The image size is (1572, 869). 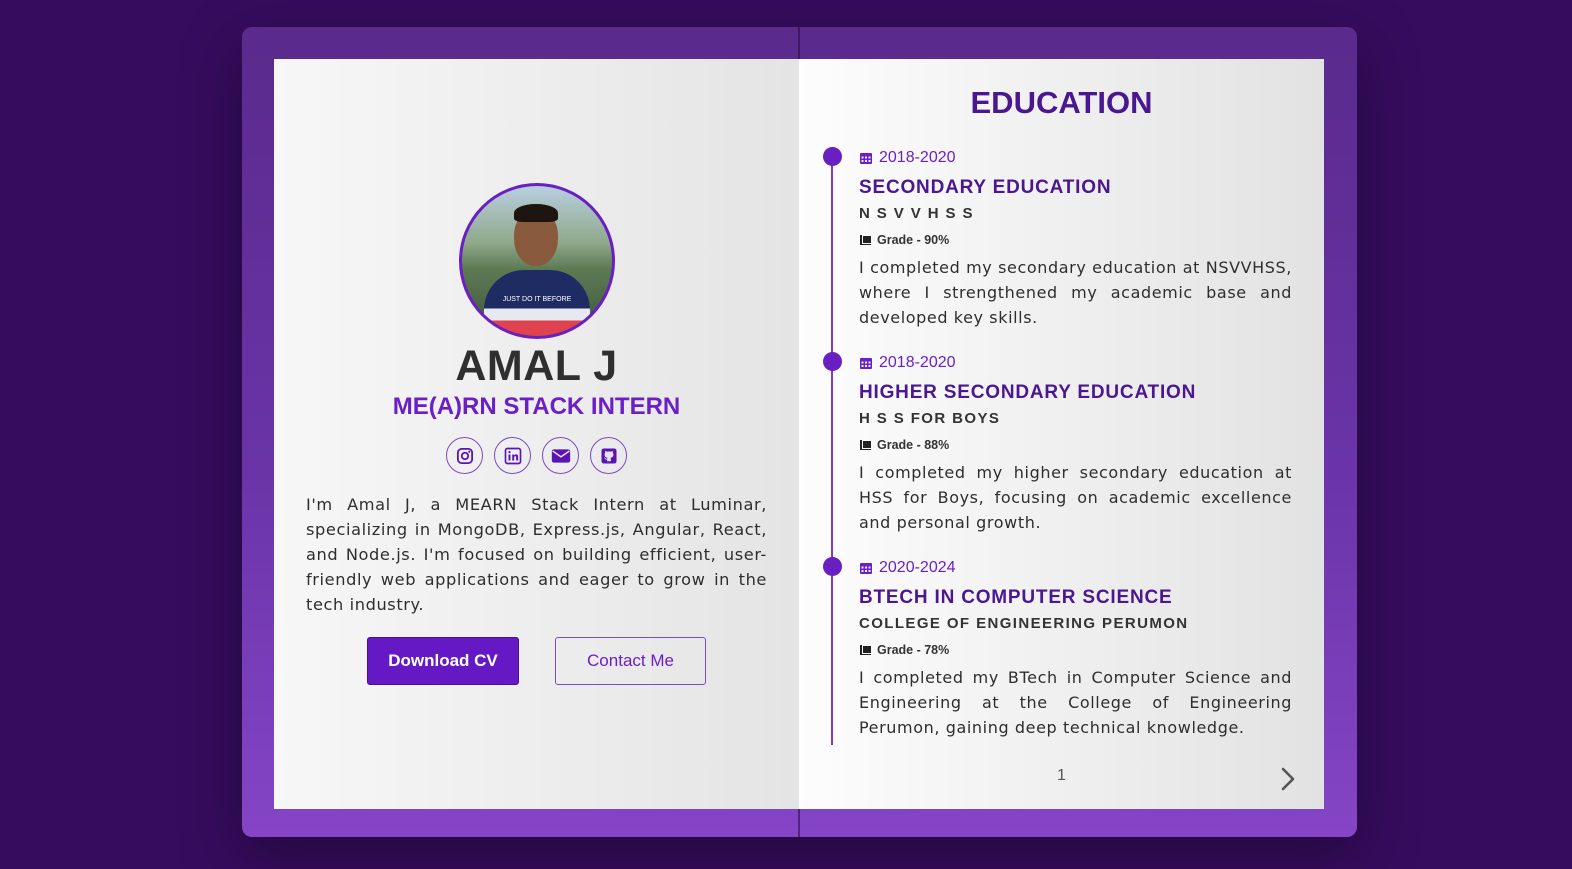 I want to click on education-grade: Grade - 88%, so click(x=913, y=445).